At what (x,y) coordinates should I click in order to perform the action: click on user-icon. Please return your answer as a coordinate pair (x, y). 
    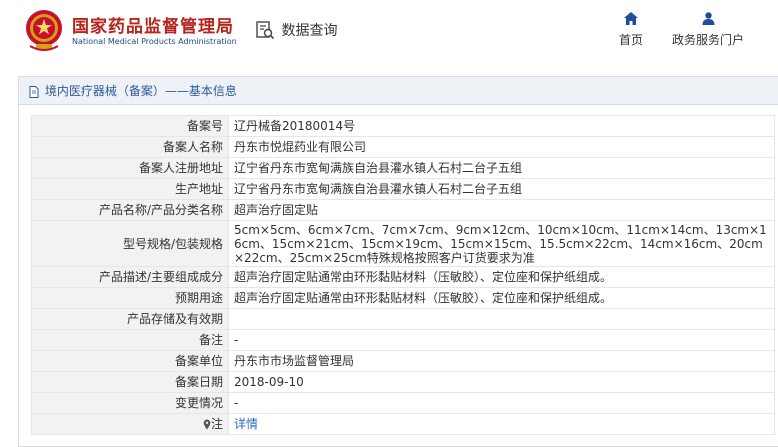
    Looking at the image, I should click on (708, 18).